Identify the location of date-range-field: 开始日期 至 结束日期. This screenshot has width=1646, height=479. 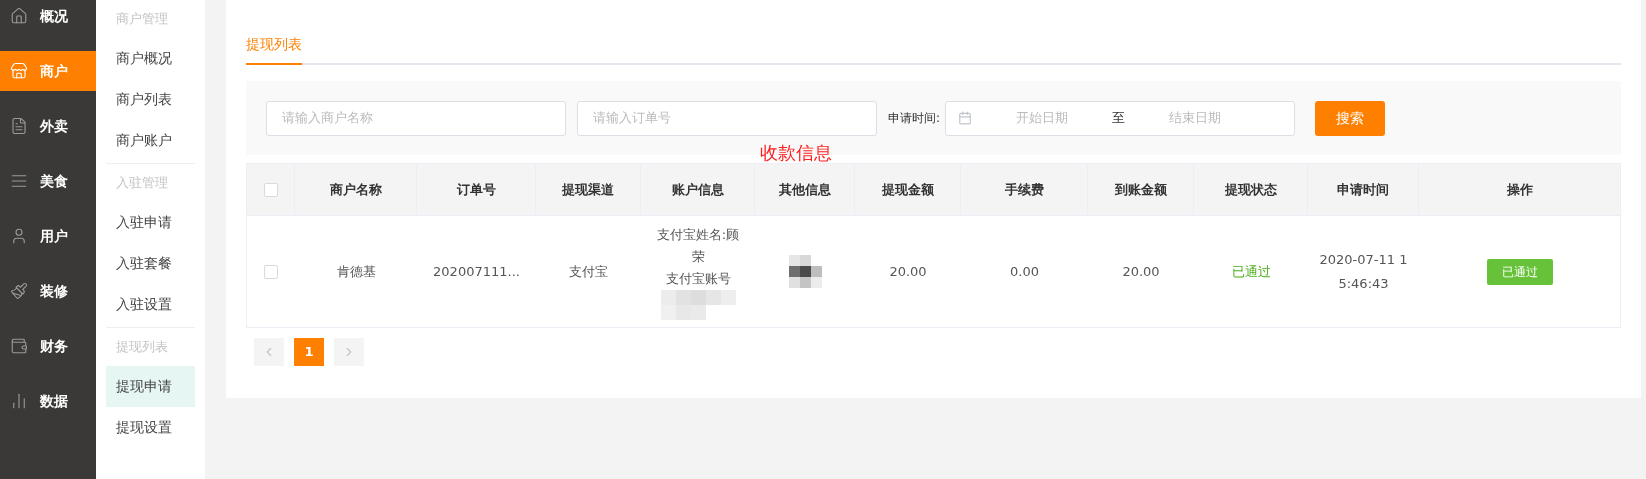
(1120, 118).